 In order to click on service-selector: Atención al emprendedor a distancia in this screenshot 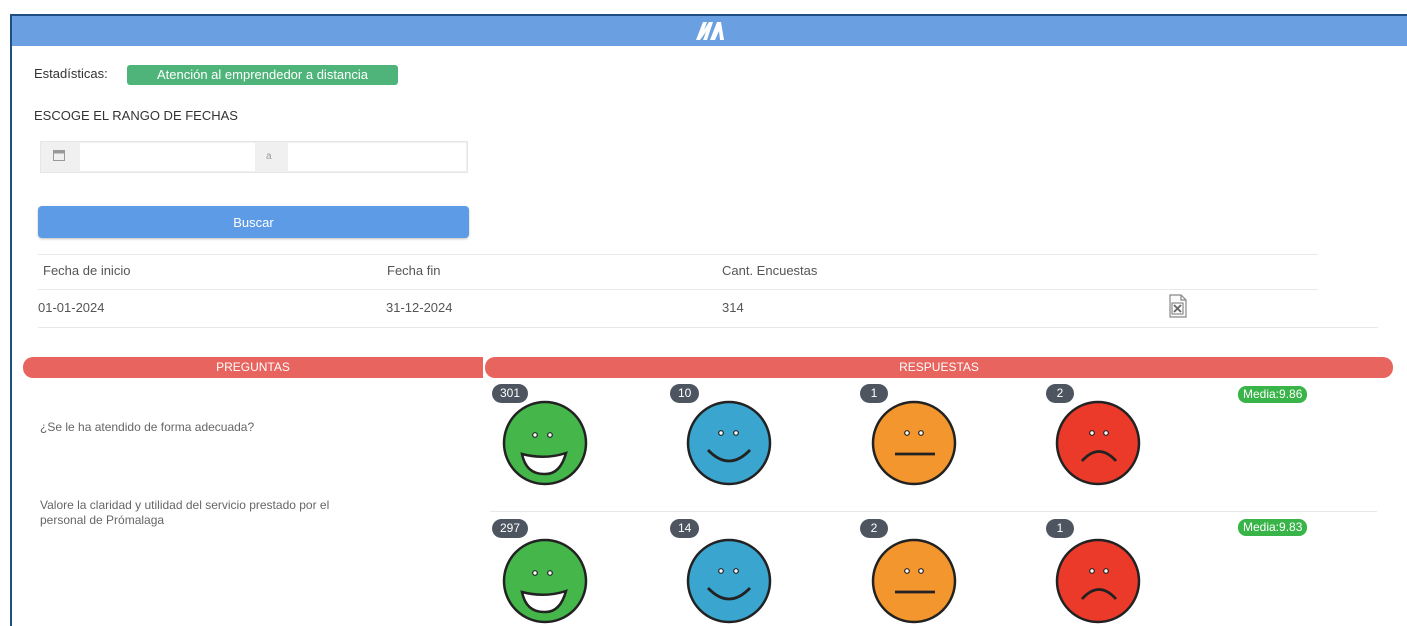, I will do `click(262, 75)`.